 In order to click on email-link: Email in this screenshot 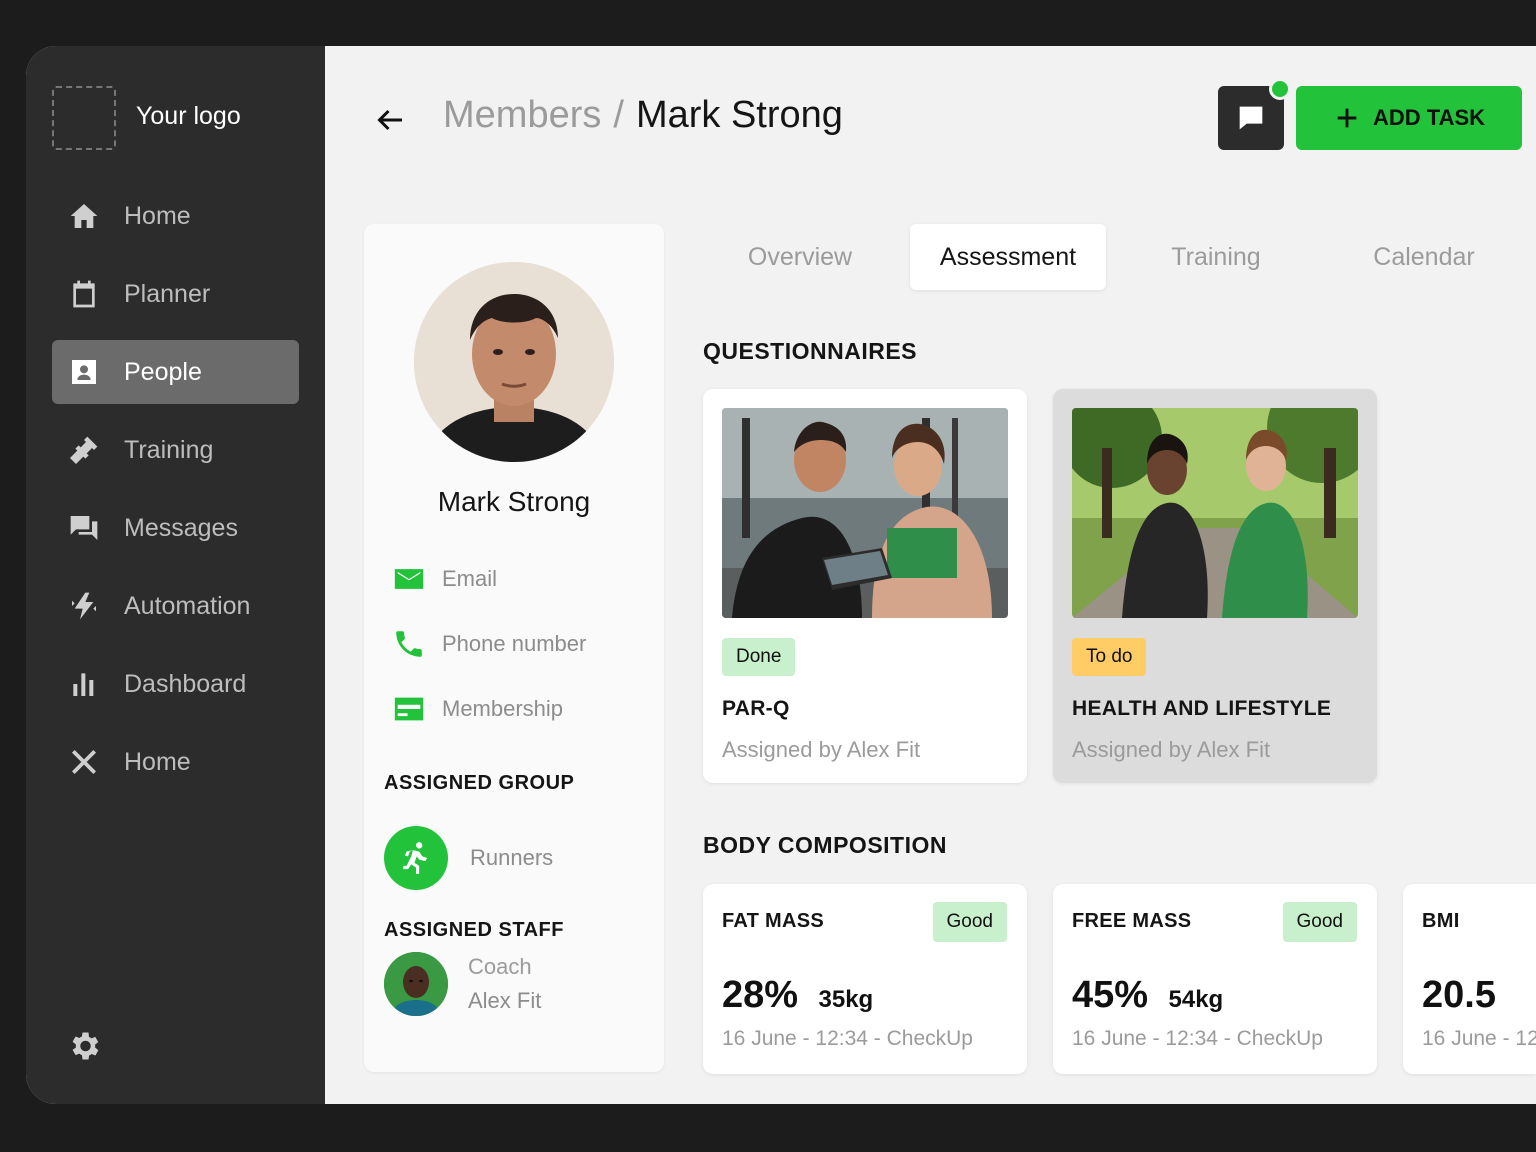, I will do `click(444, 579)`.